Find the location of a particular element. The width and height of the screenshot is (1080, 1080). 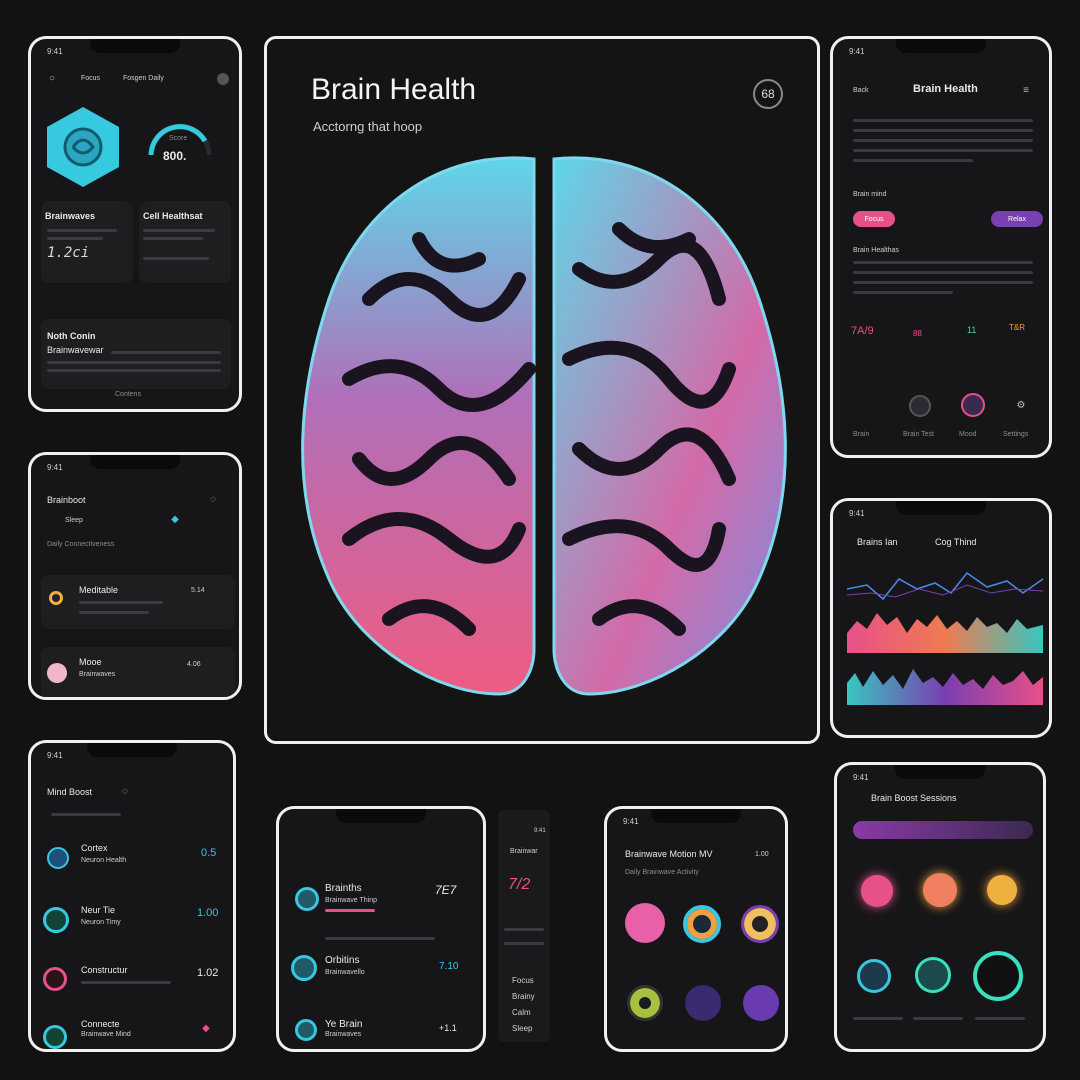

list-item-sub: Brainwave Mind is located at coordinates (106, 1034).